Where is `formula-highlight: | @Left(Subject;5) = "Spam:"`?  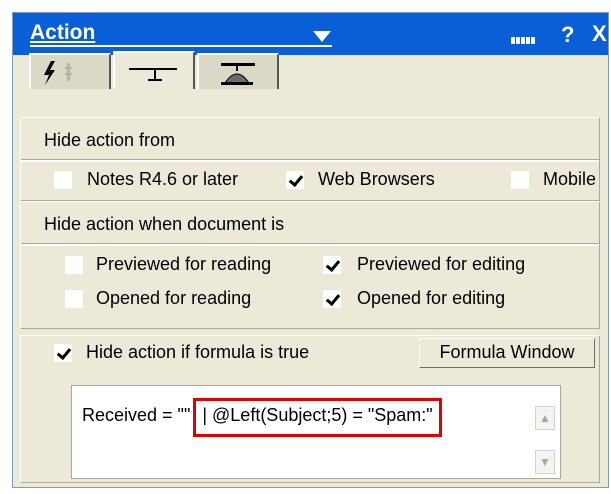
formula-highlight: | @Left(Subject;5) = "Spam:" is located at coordinates (317, 417).